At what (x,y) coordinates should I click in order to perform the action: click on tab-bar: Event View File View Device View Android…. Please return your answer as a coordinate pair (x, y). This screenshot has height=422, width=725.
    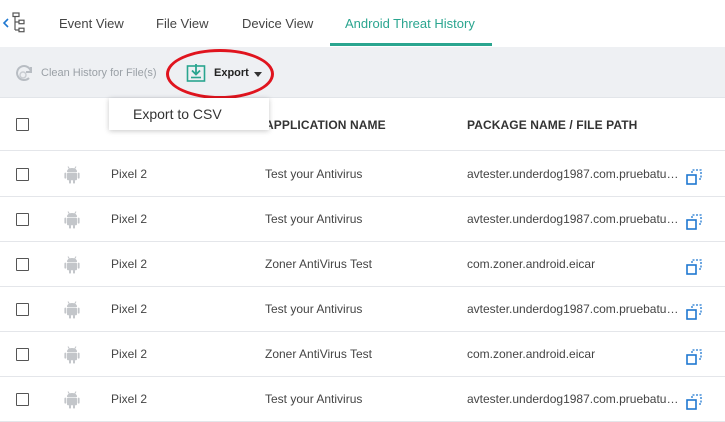
    Looking at the image, I should click on (362, 23).